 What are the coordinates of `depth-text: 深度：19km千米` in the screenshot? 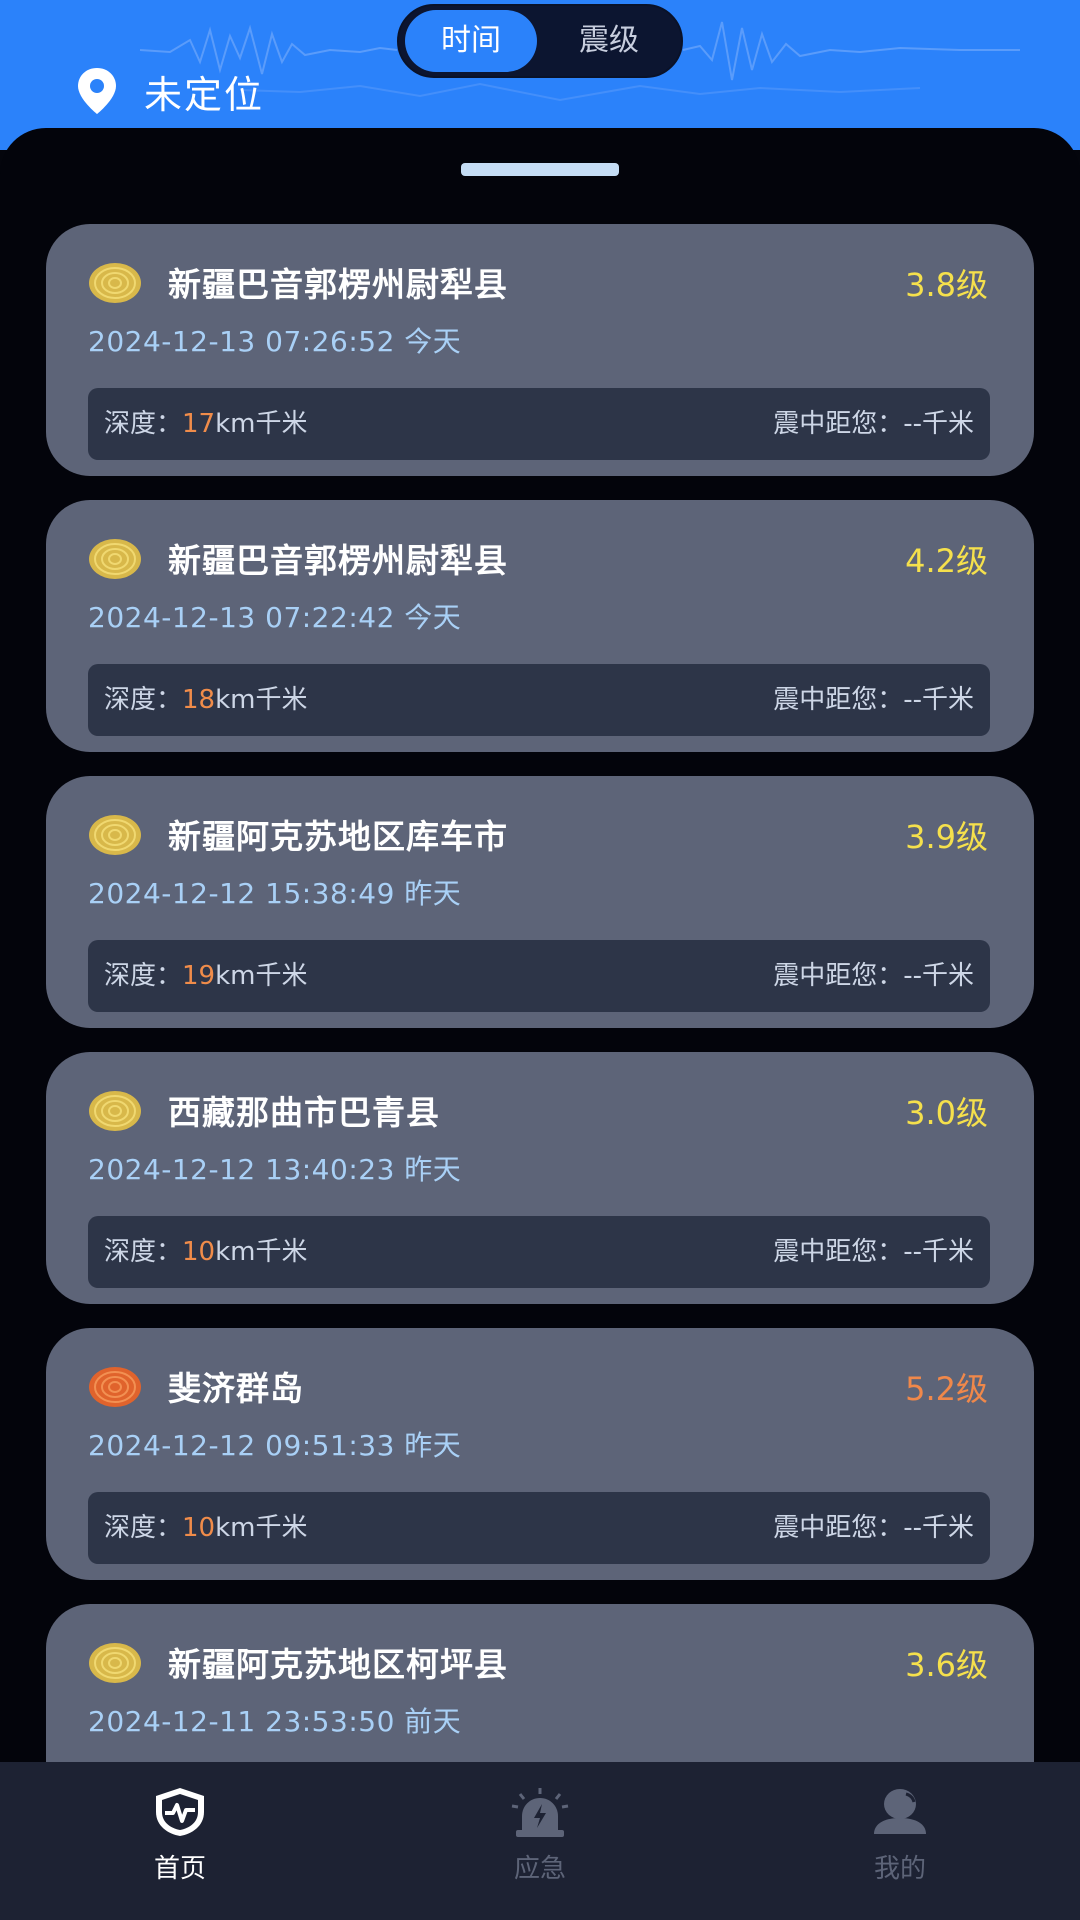 It's located at (206, 976).